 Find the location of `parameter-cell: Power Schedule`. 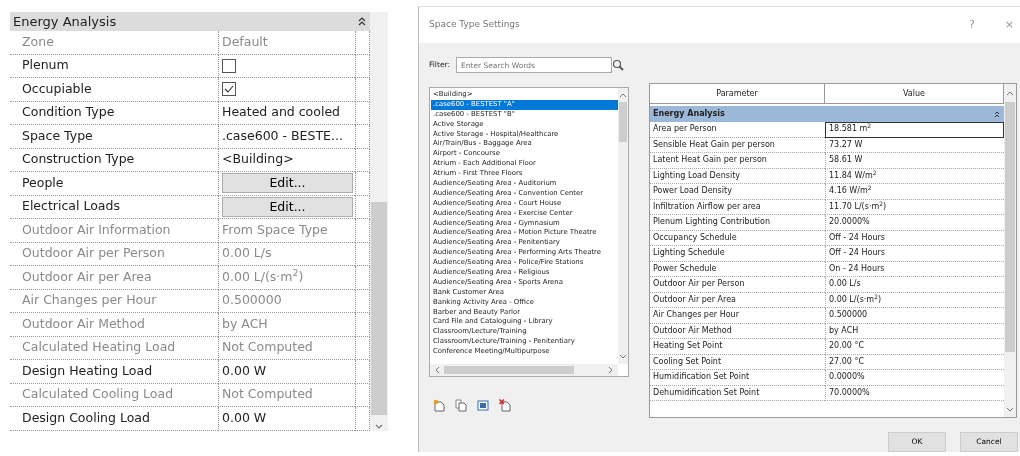

parameter-cell: Power Schedule is located at coordinates (737, 269).